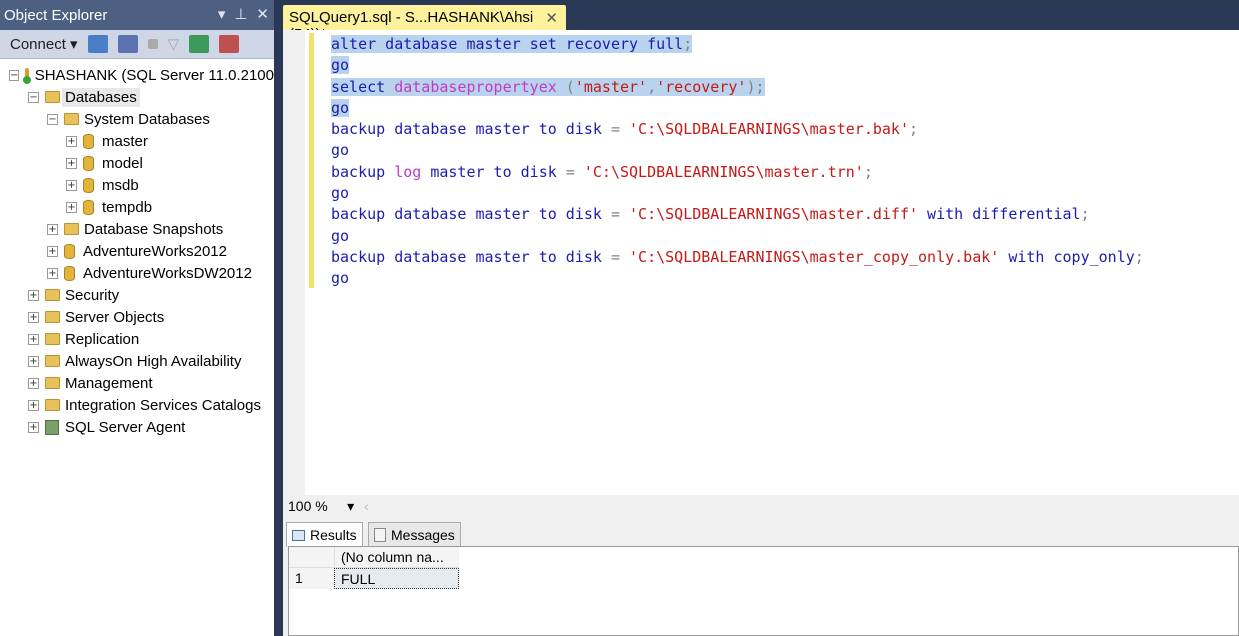 This screenshot has height=636, width=1239. What do you see at coordinates (340, 193) in the screenshot?
I see `code-token: go` at bounding box center [340, 193].